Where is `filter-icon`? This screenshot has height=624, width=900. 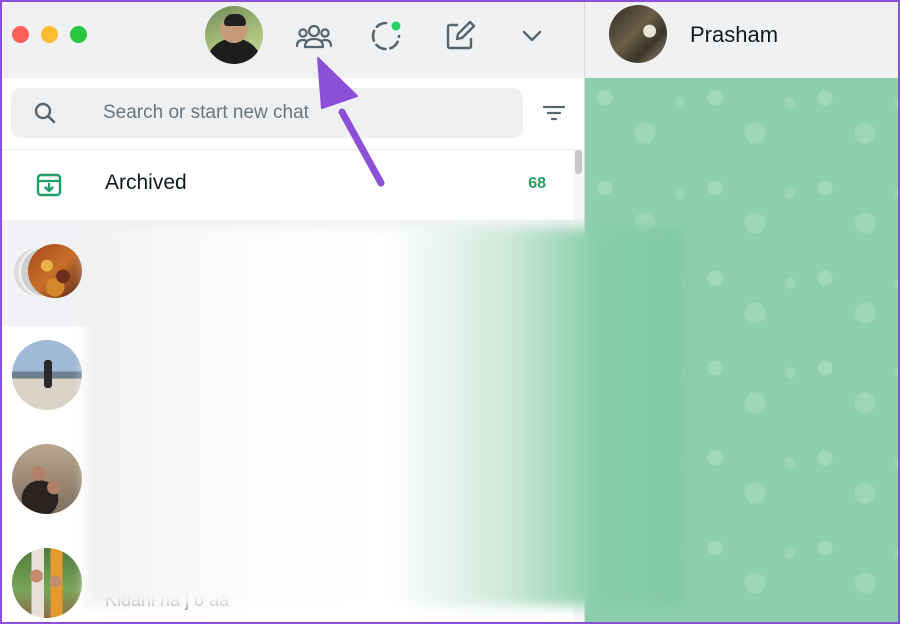
filter-icon is located at coordinates (554, 113).